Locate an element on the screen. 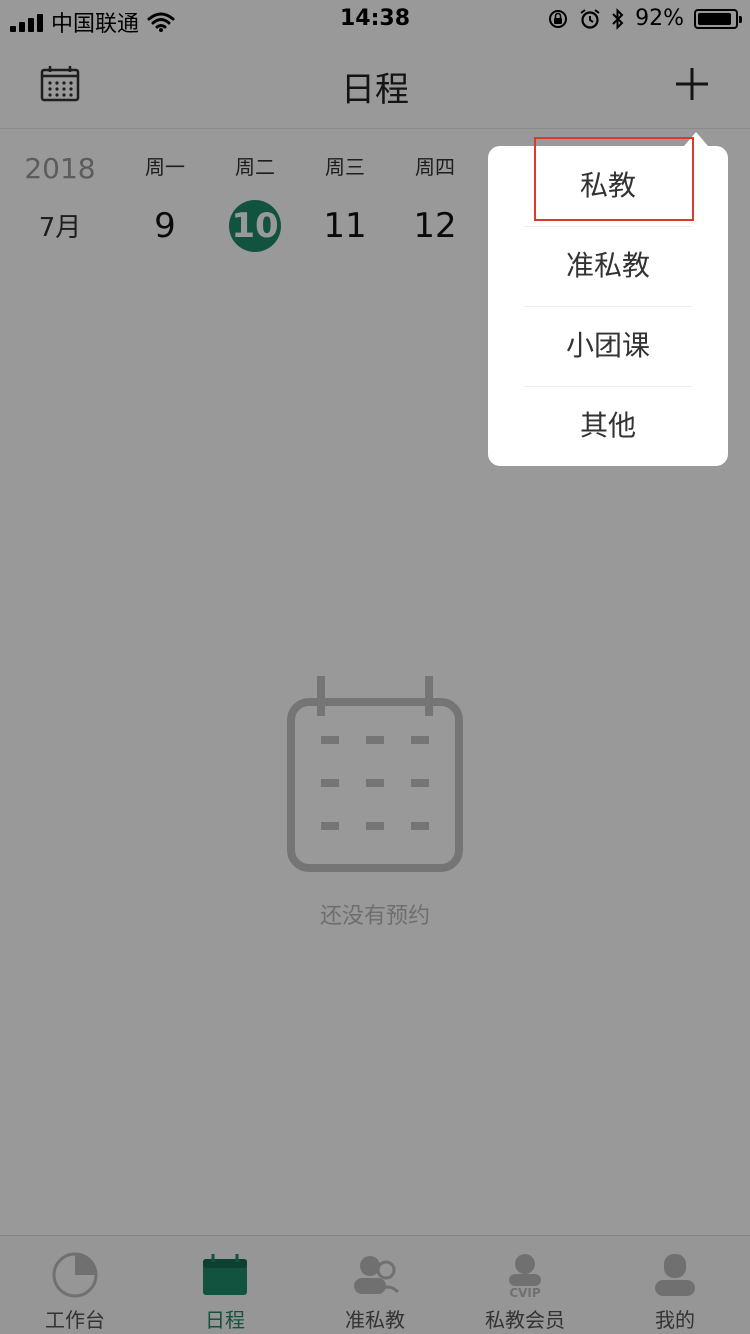 The width and height of the screenshot is (750, 1334). menu-item-semi-private-training: 准私教 is located at coordinates (608, 266).